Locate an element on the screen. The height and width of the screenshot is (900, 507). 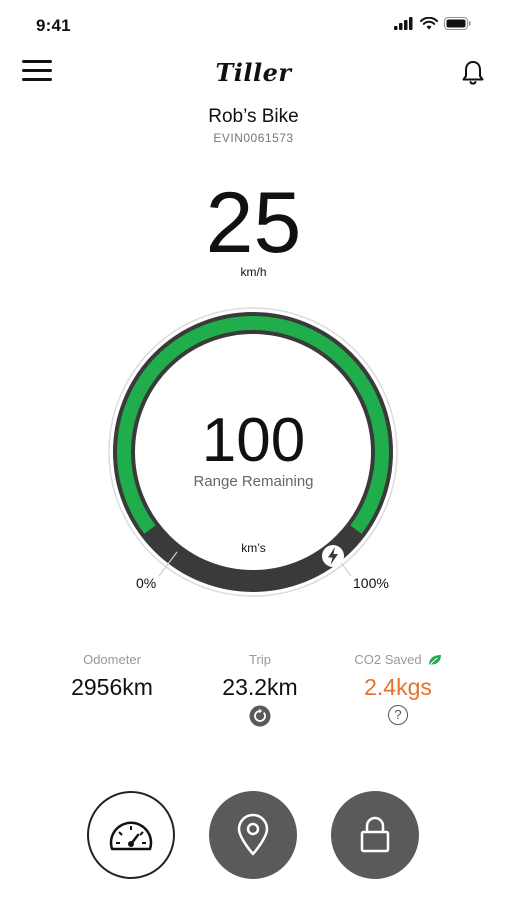
status-icons is located at coordinates (432, 23).